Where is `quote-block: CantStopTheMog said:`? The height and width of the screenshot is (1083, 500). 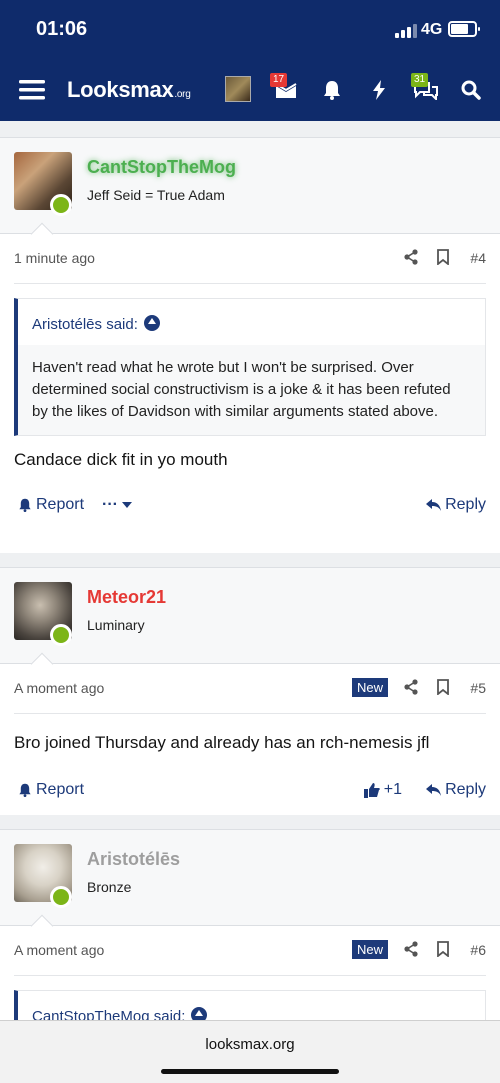
quote-block: CantStopTheMog said: is located at coordinates (250, 1005).